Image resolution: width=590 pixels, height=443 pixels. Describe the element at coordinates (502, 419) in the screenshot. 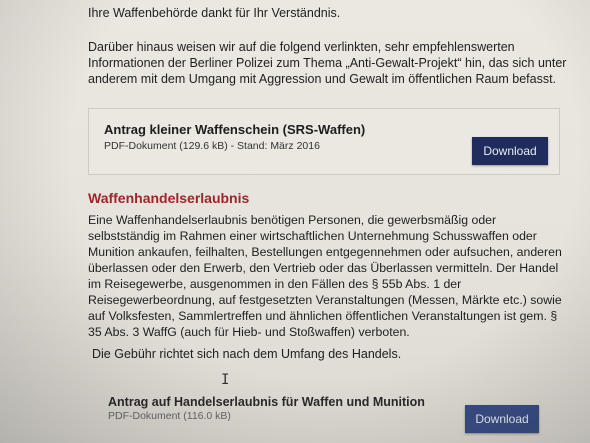

I see `download-button-trade-license: Download` at that location.